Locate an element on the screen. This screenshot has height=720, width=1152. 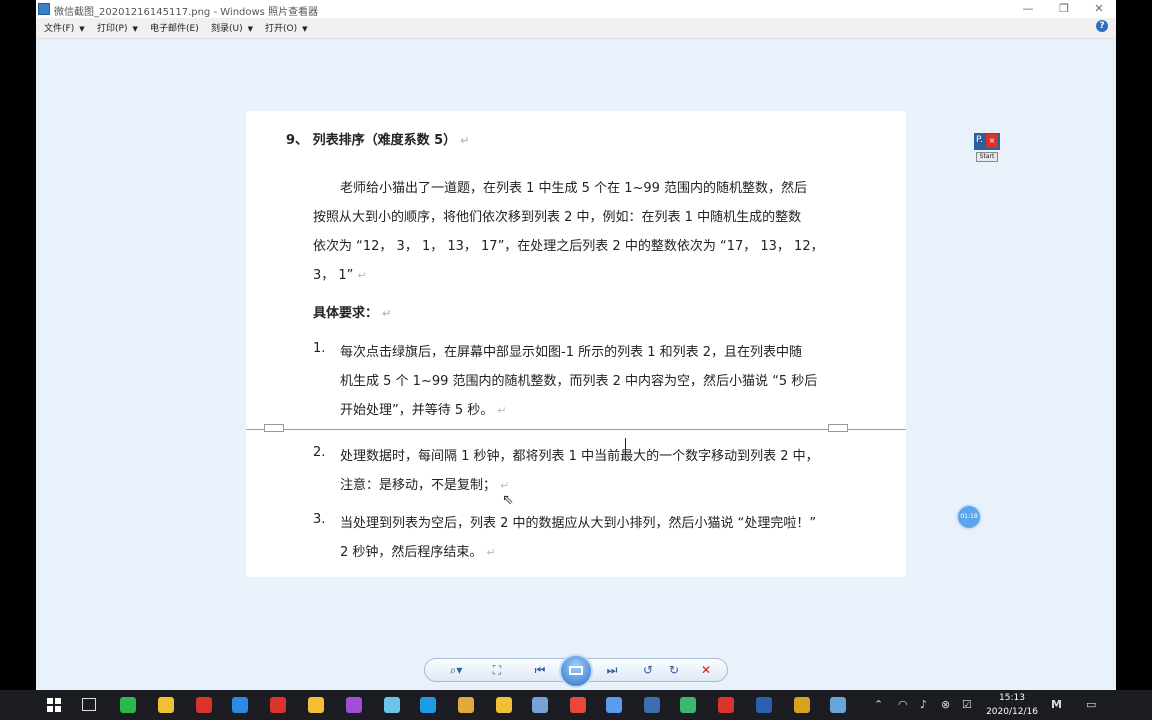
taskbar: ⌃ ◠ ♪ ⊗ ☑ 15:13 2020/12/16 M ▭ is located at coordinates (576, 705).